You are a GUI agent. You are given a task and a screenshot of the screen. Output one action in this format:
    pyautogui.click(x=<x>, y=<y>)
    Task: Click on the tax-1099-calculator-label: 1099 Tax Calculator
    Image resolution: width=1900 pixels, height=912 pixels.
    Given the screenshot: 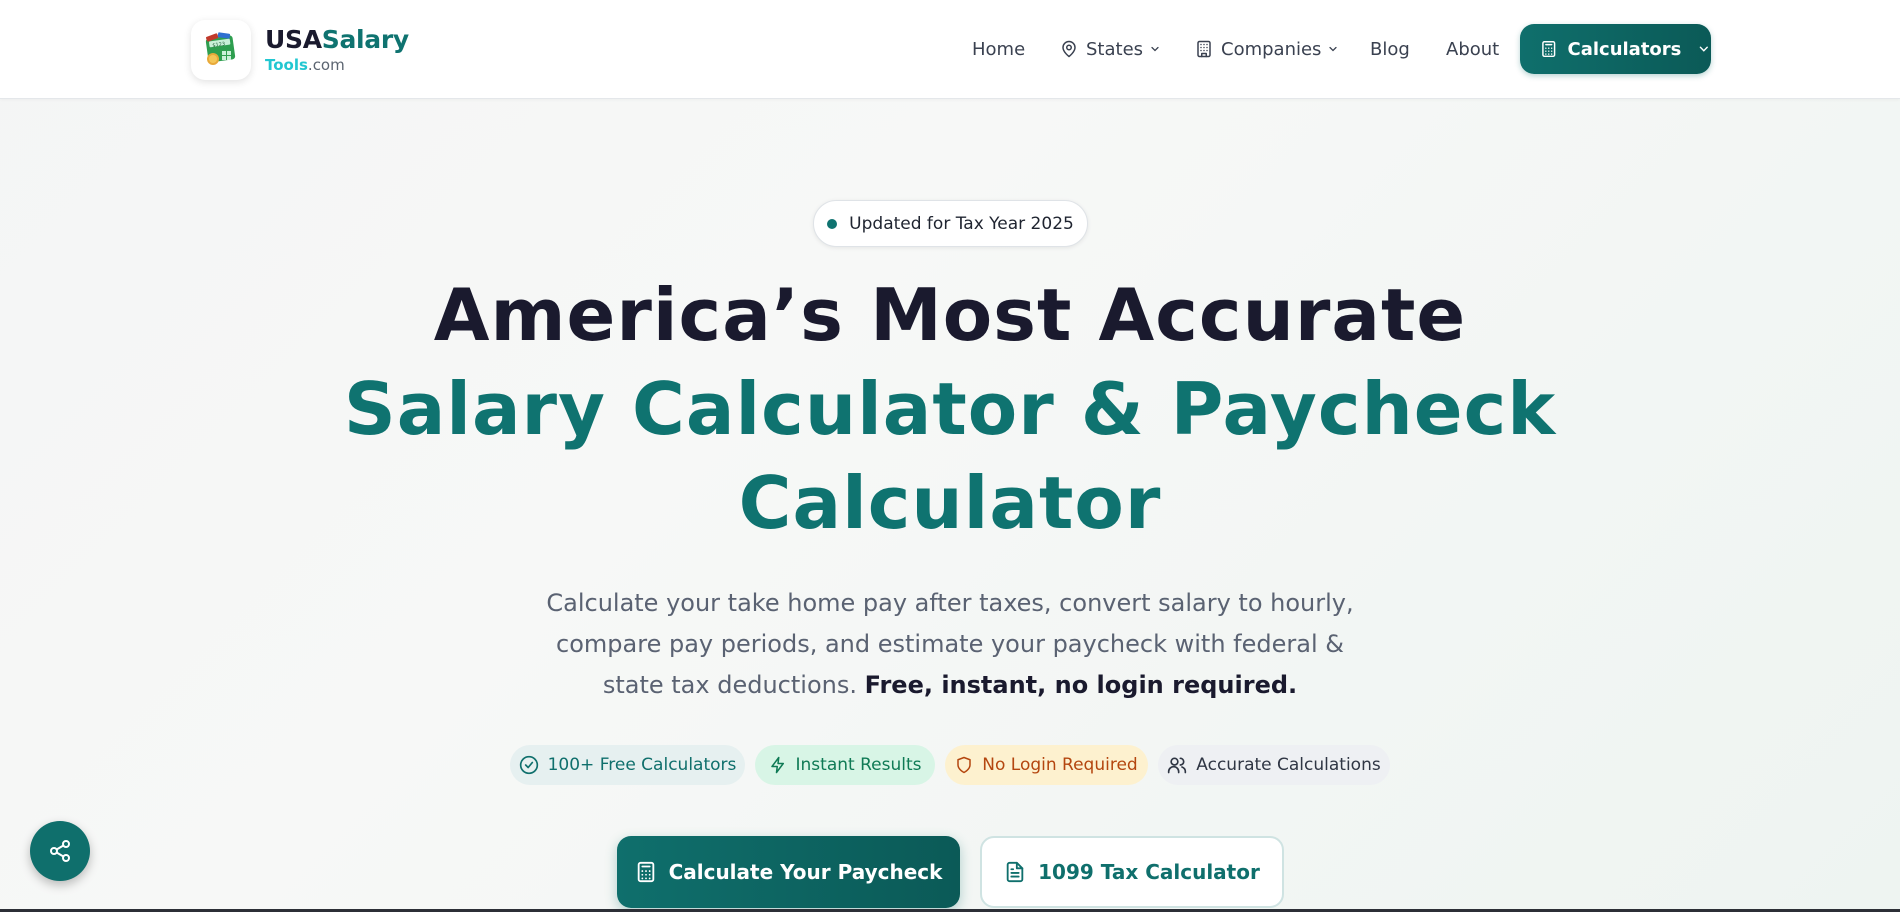 What is the action you would take?
    pyautogui.click(x=1149, y=872)
    